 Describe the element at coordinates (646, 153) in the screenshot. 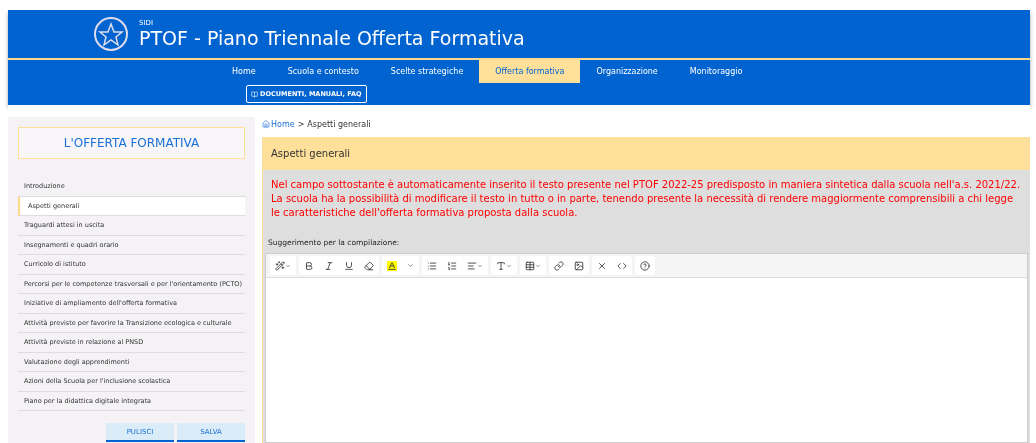

I see `panel-title: Aspetti generali` at that location.